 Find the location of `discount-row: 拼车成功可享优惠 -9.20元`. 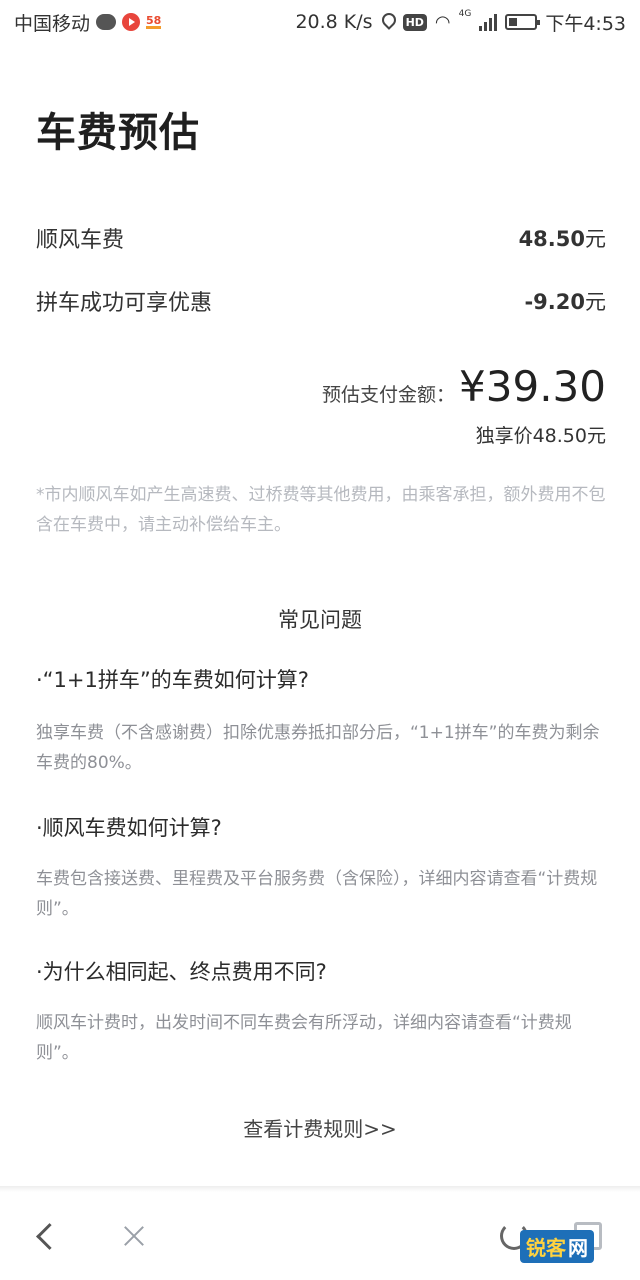

discount-row: 拼车成功可享优惠 -9.20元 is located at coordinates (321, 301).